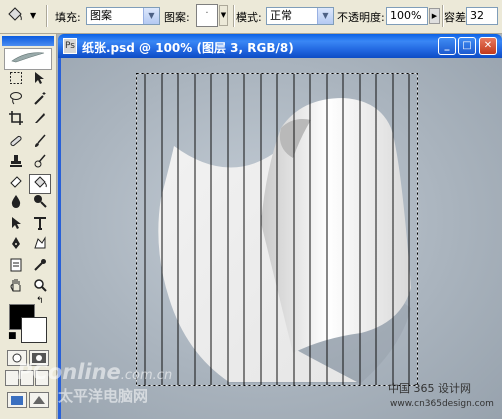 The width and height of the screenshot is (502, 419). Describe the element at coordinates (361, 17) in the screenshot. I see `opacity-label: 不透明度:` at that location.